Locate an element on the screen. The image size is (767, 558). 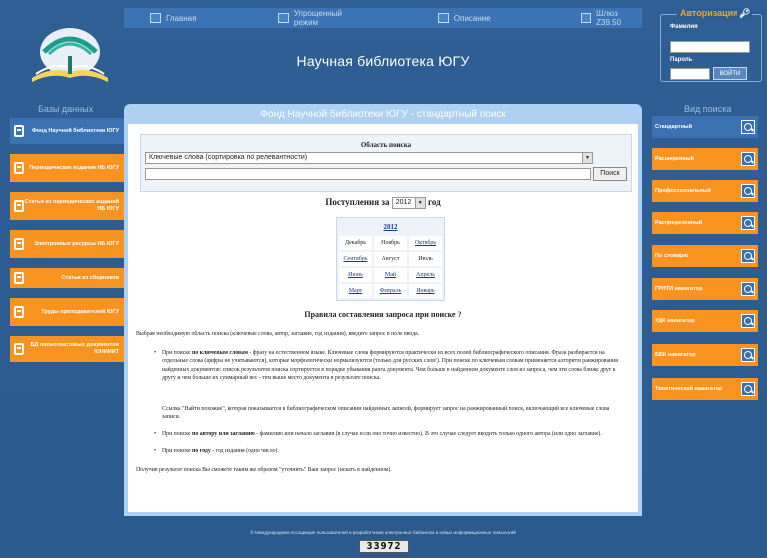
db-item-teachers: Труды преподавателей ЮГУ is located at coordinates (67, 312).